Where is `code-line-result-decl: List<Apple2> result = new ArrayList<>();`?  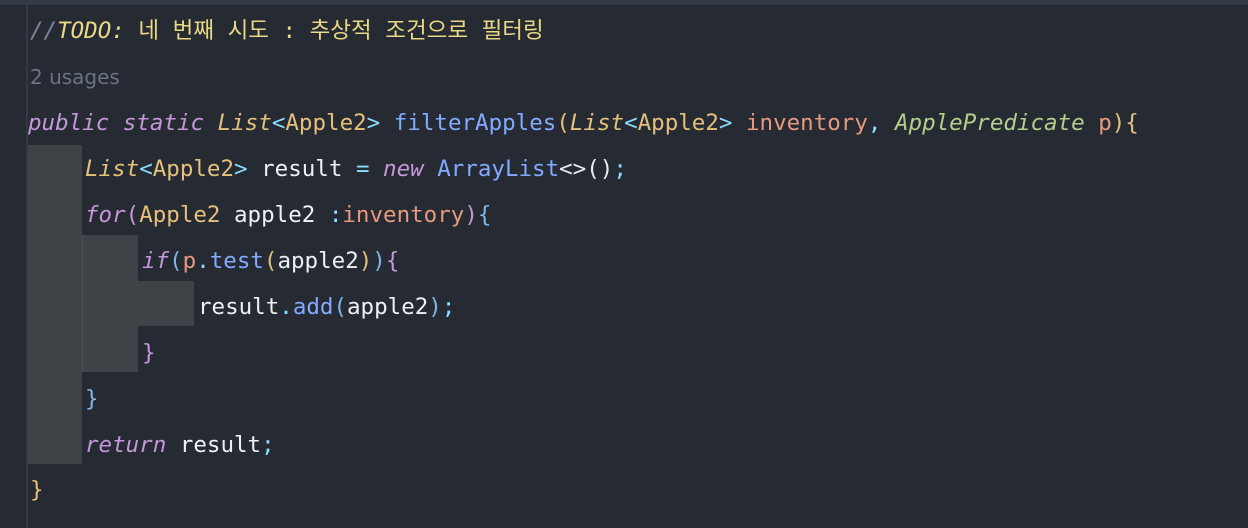 code-line-result-decl: List<Apple2> result = new ArrayList<>(); is located at coordinates (356, 169).